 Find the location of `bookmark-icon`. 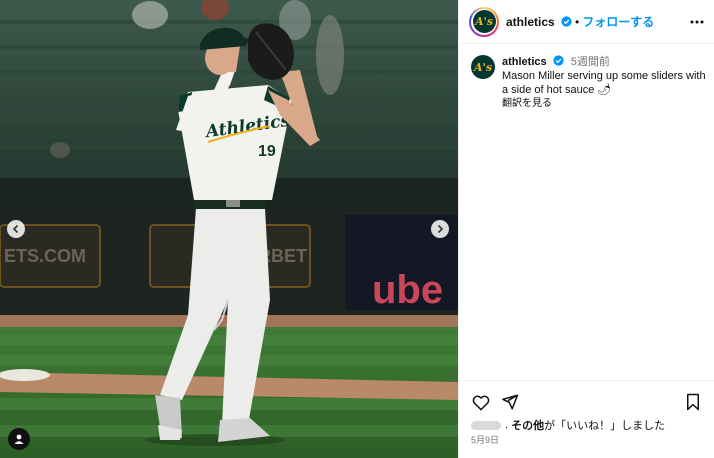

bookmark-icon is located at coordinates (693, 402).